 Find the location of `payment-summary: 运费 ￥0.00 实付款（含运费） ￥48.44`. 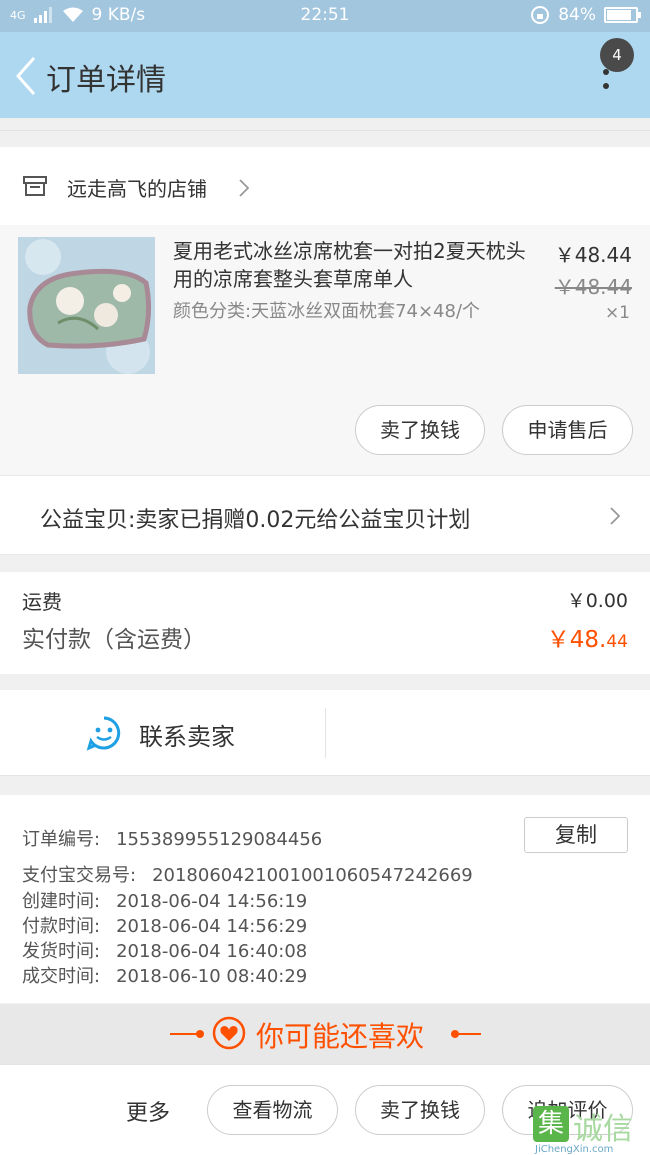

payment-summary: 运费 ￥0.00 实付款（含运费） ￥48.44 is located at coordinates (325, 623).